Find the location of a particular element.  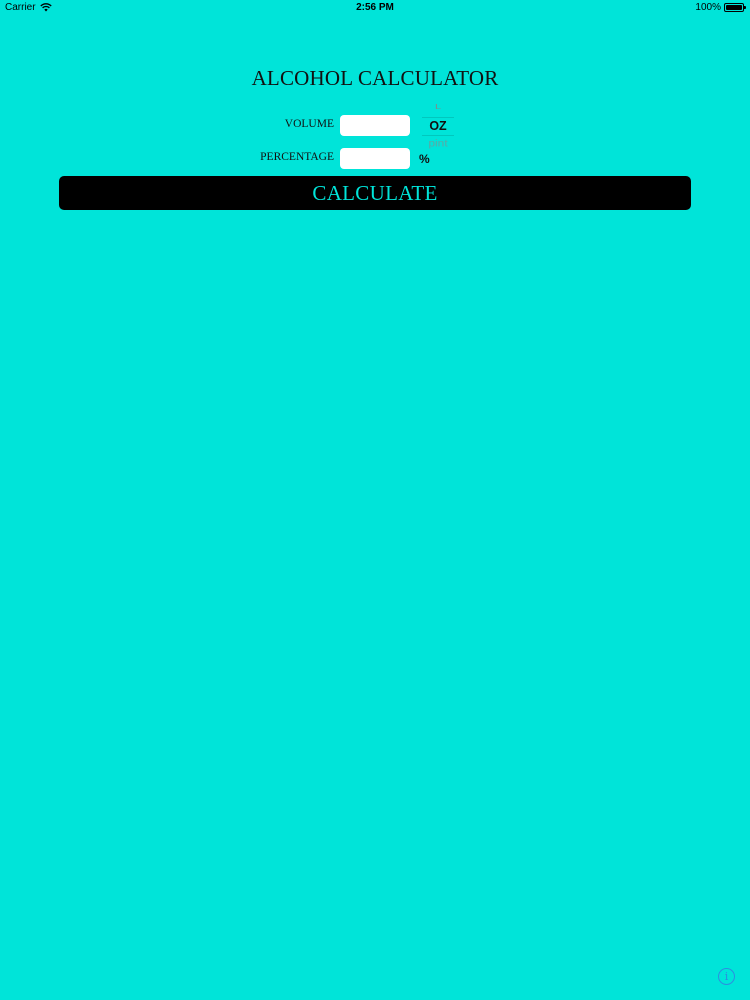

percentage-label: PERCENTAGE is located at coordinates (297, 157).